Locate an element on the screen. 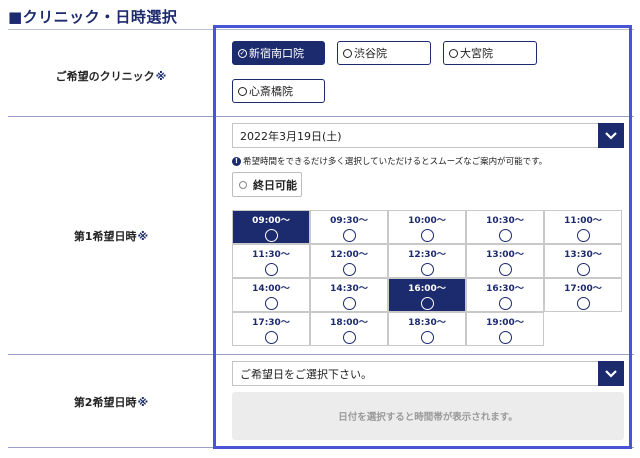 This screenshot has height=458, width=640. clinic-label-cell: ご希望のクリニック ※ is located at coordinates (111, 76).